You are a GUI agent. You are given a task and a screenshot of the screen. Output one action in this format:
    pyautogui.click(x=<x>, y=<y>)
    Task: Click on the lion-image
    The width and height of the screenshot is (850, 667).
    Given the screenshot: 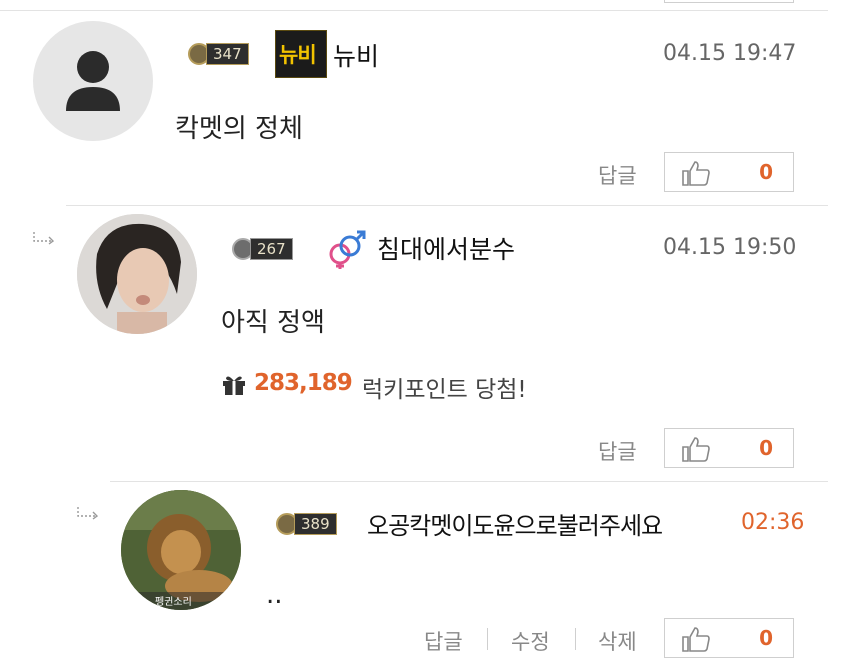 What is the action you would take?
    pyautogui.click(x=181, y=550)
    